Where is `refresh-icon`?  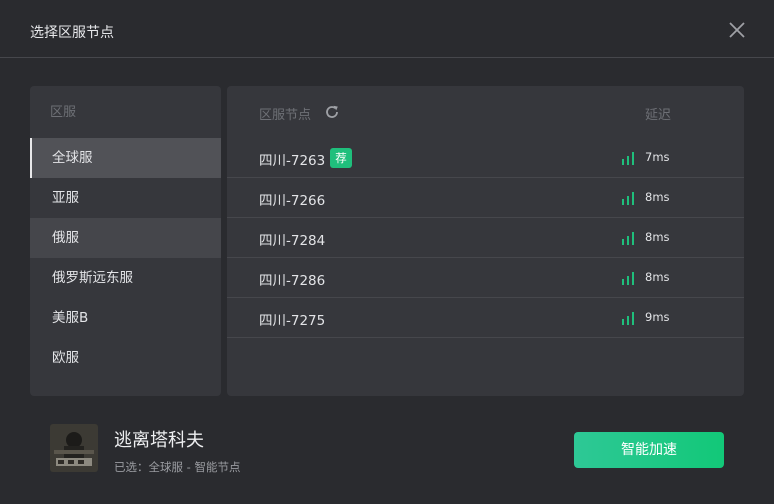 refresh-icon is located at coordinates (332, 112).